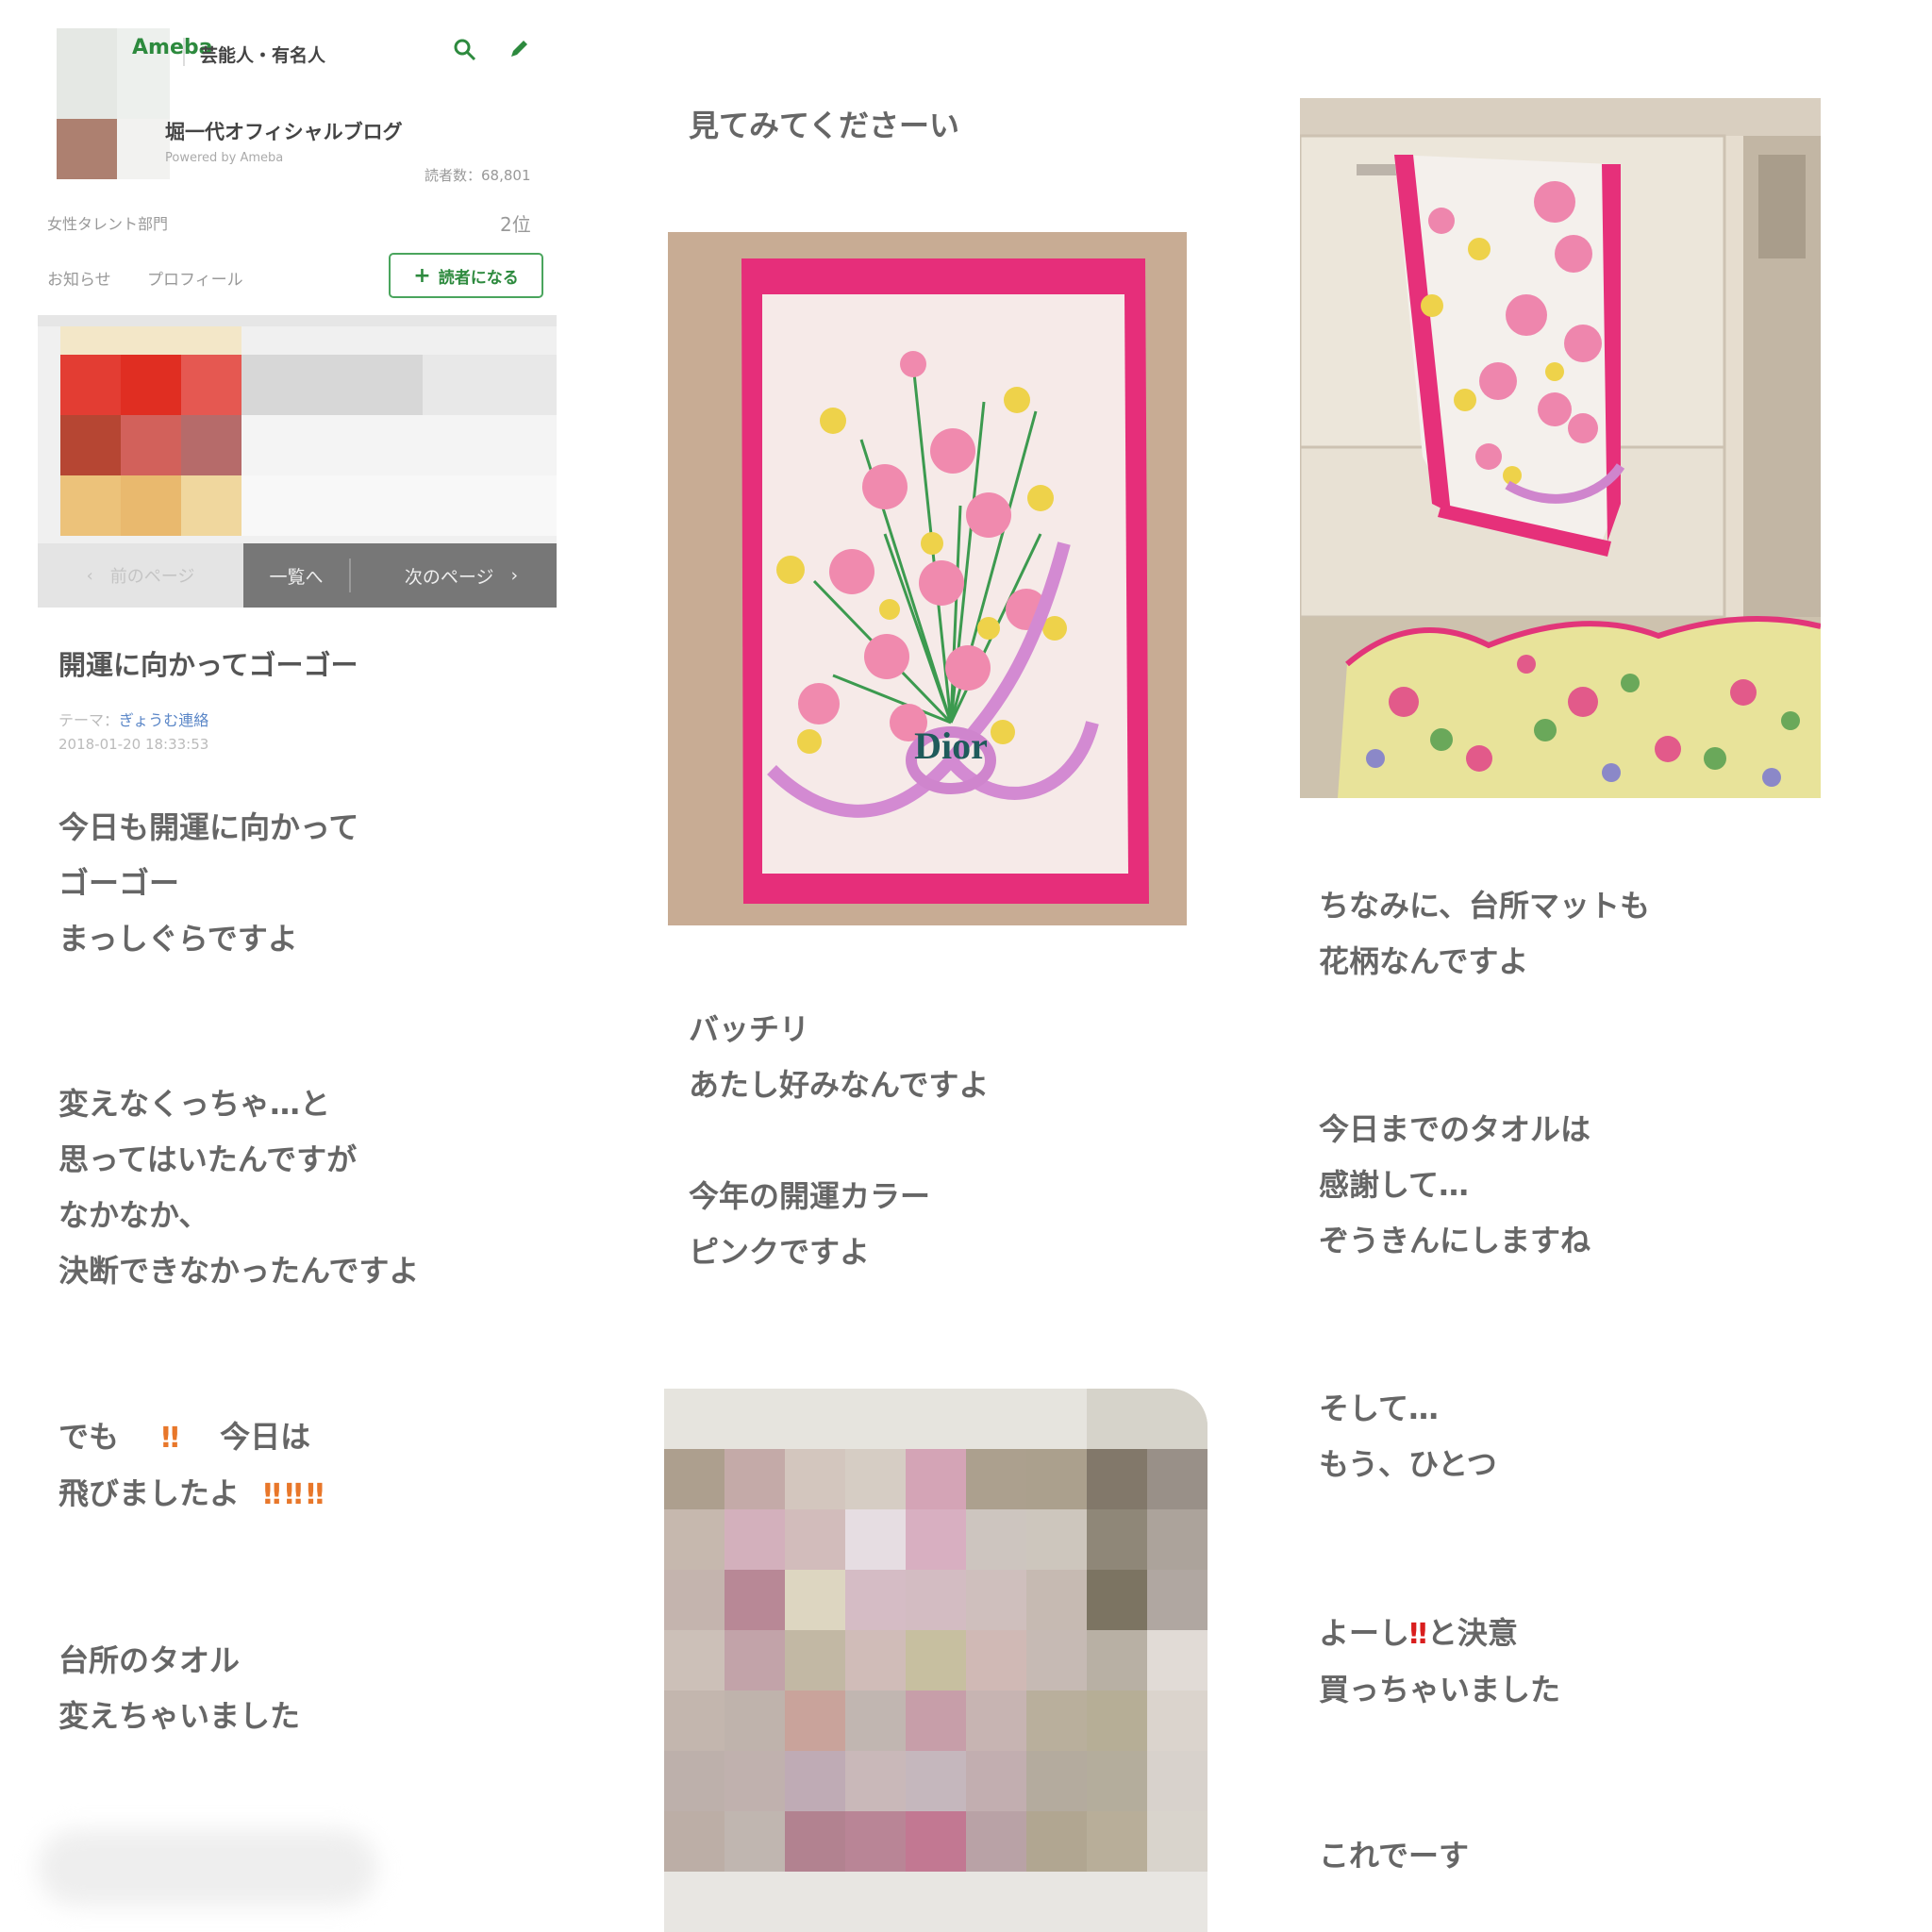  I want to click on prev-page-button: ‹ 前のページ, so click(141, 576).